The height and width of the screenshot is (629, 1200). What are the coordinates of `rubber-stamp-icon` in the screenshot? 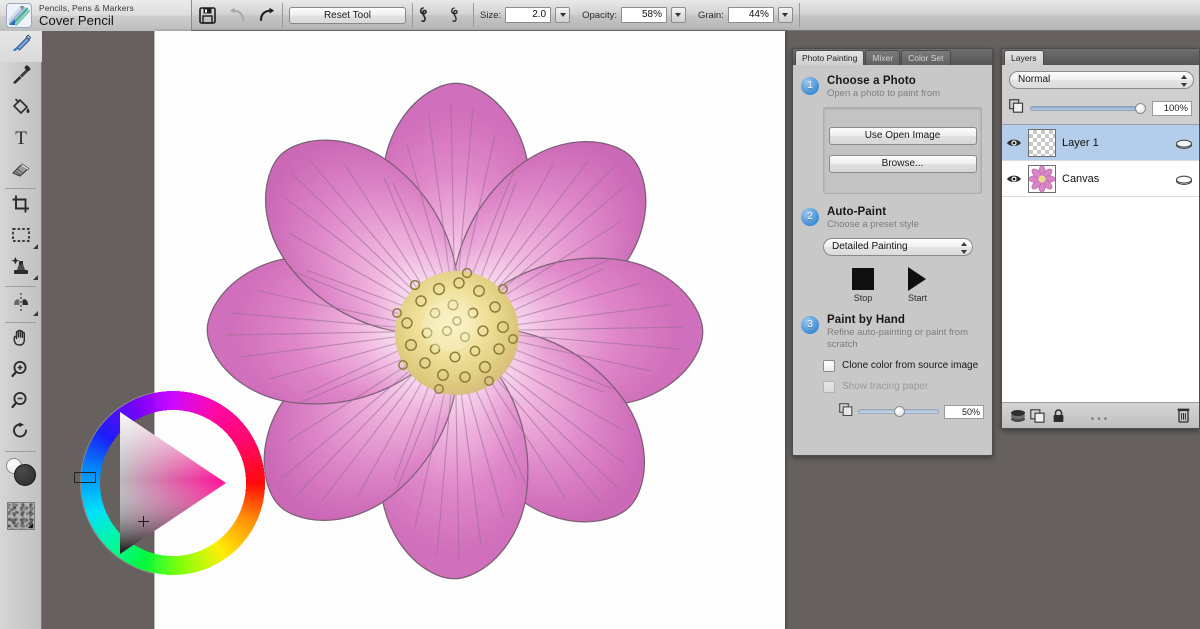 It's located at (21, 268).